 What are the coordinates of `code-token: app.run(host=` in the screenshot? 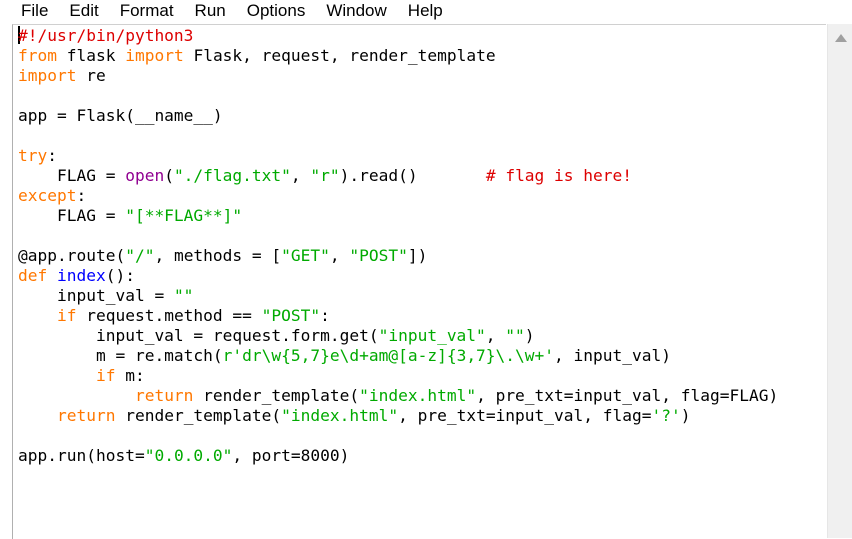 It's located at (81, 455).